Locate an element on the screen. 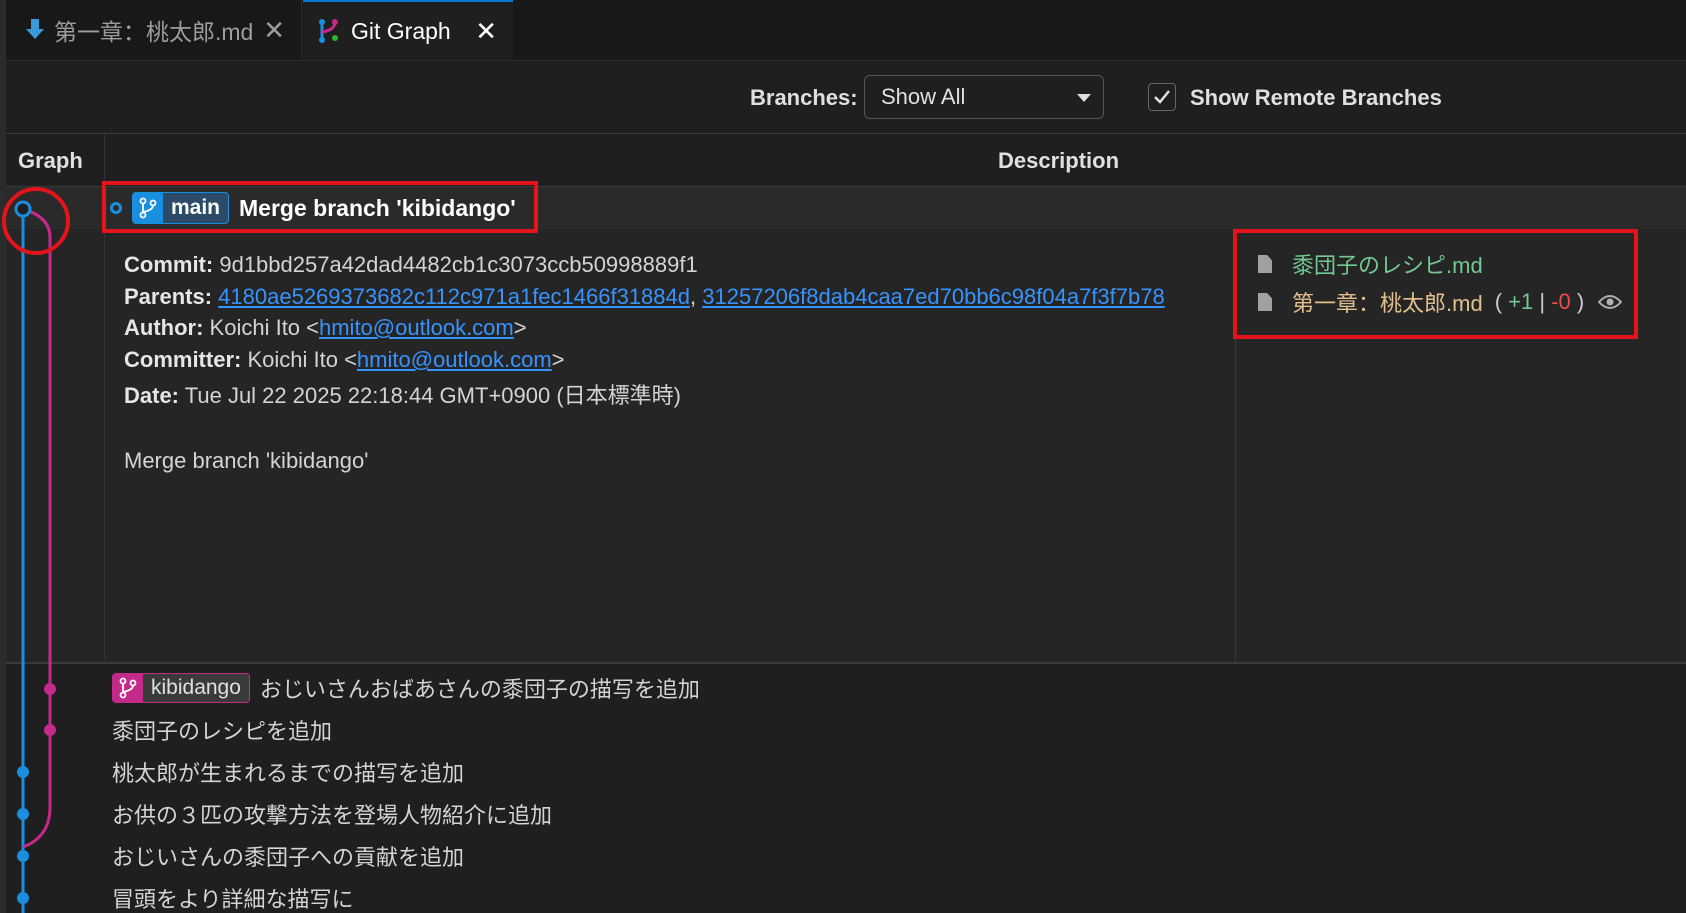  commit-graph is located at coordinates (35, 556).